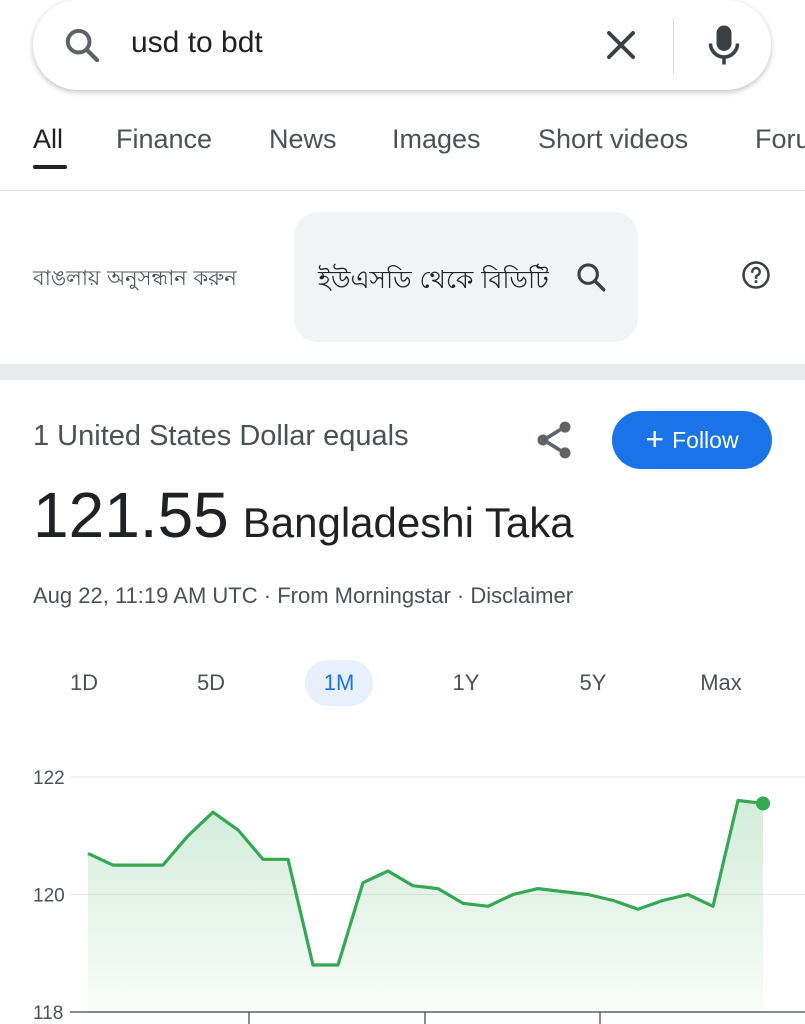  Describe the element at coordinates (303, 139) in the screenshot. I see `tab-news: News` at that location.